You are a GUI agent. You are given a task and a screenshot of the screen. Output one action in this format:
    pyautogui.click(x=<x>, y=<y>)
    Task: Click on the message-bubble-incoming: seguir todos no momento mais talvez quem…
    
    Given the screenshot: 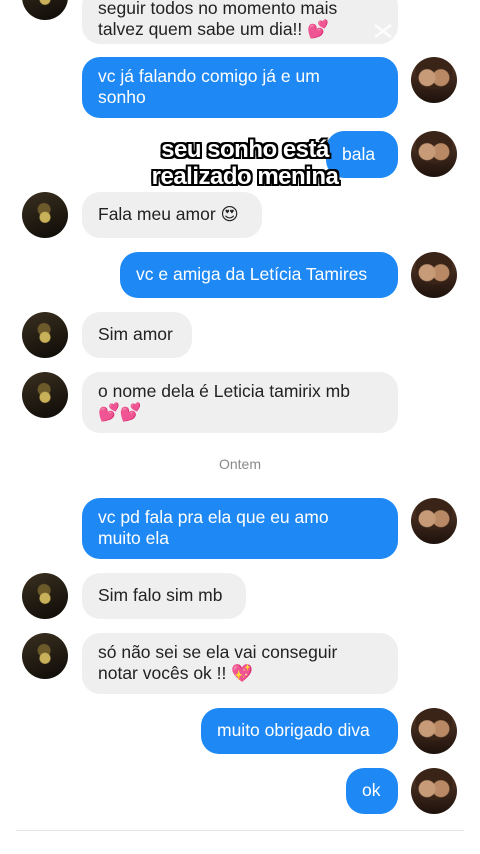 What is the action you would take?
    pyautogui.click(x=240, y=22)
    